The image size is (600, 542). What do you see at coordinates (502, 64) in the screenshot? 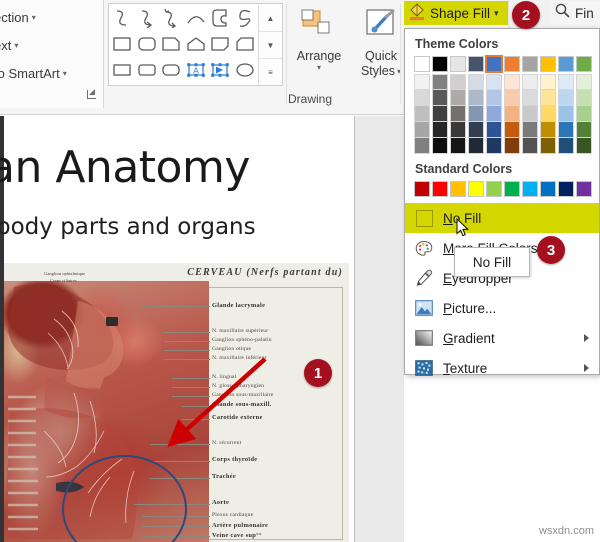
I see `theme-colors-row` at bounding box center [502, 64].